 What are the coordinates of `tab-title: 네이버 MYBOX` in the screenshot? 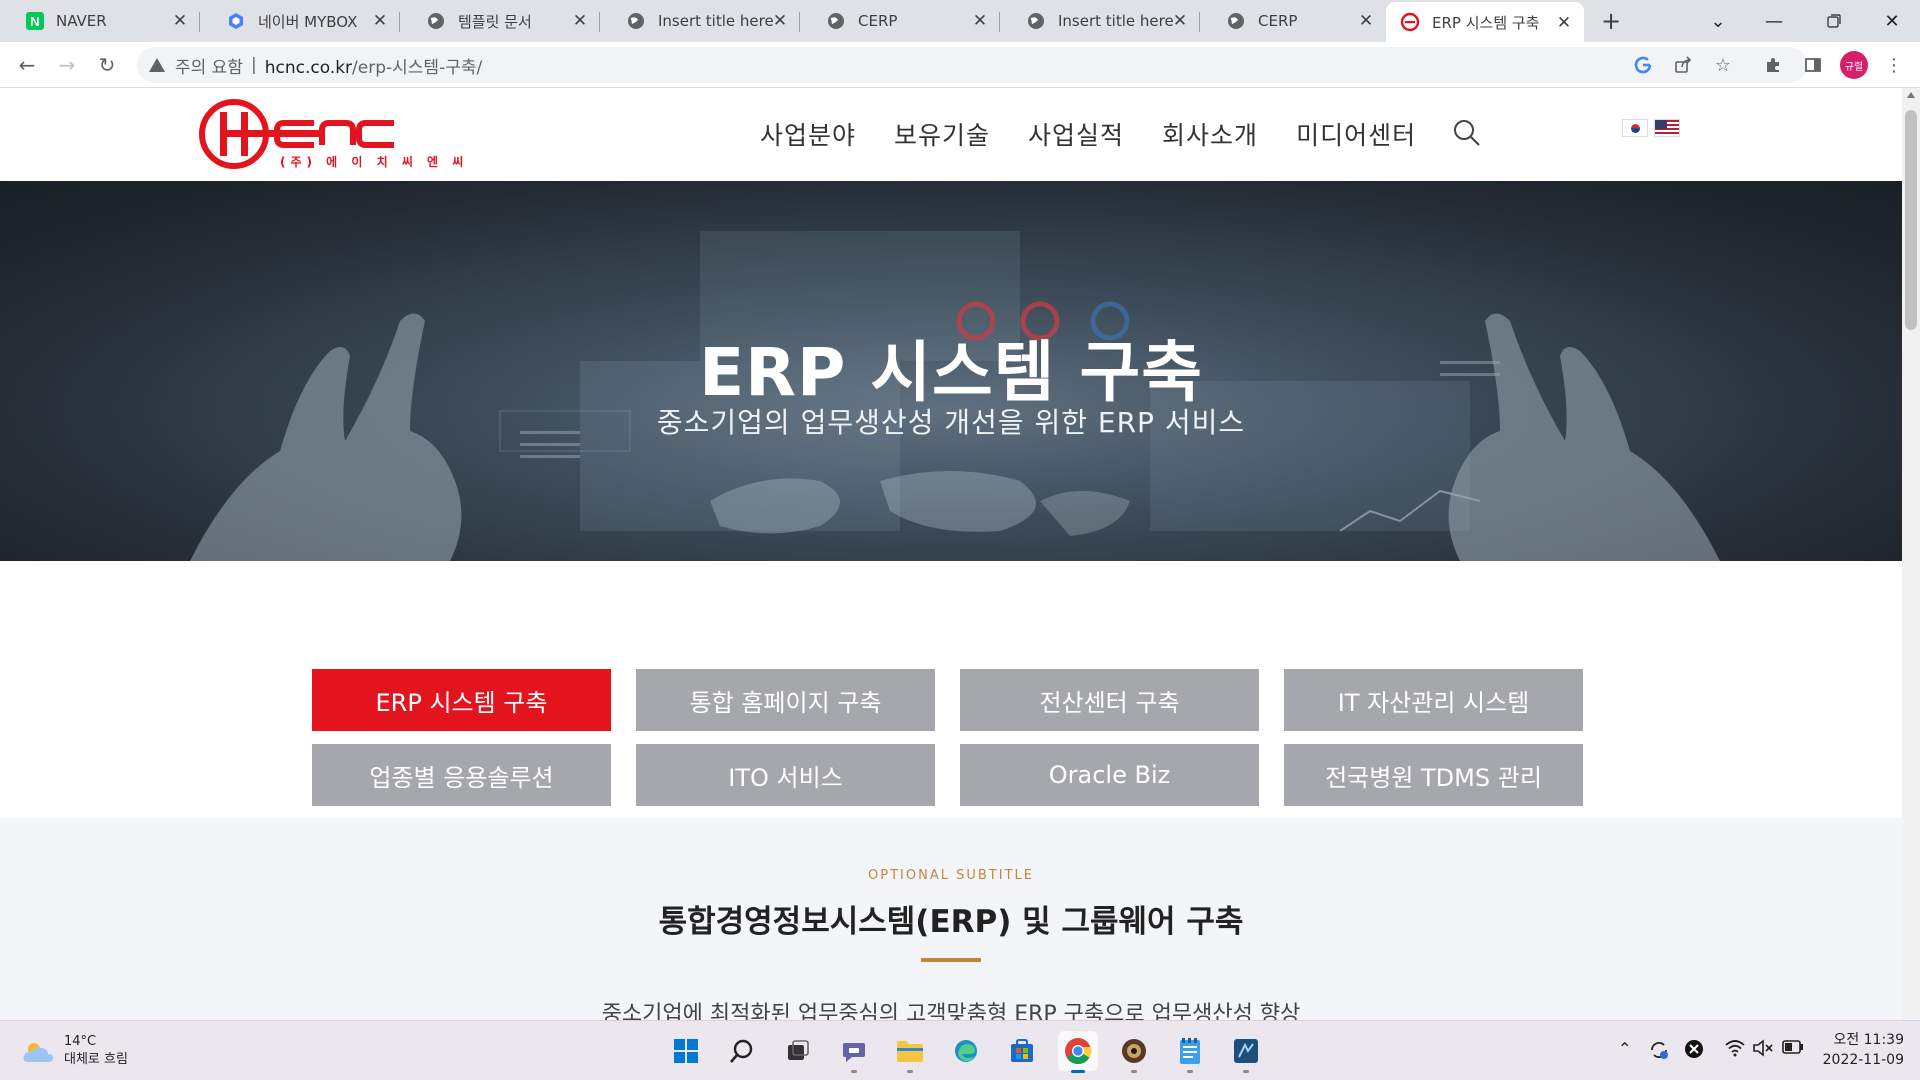 It's located at (308, 21).